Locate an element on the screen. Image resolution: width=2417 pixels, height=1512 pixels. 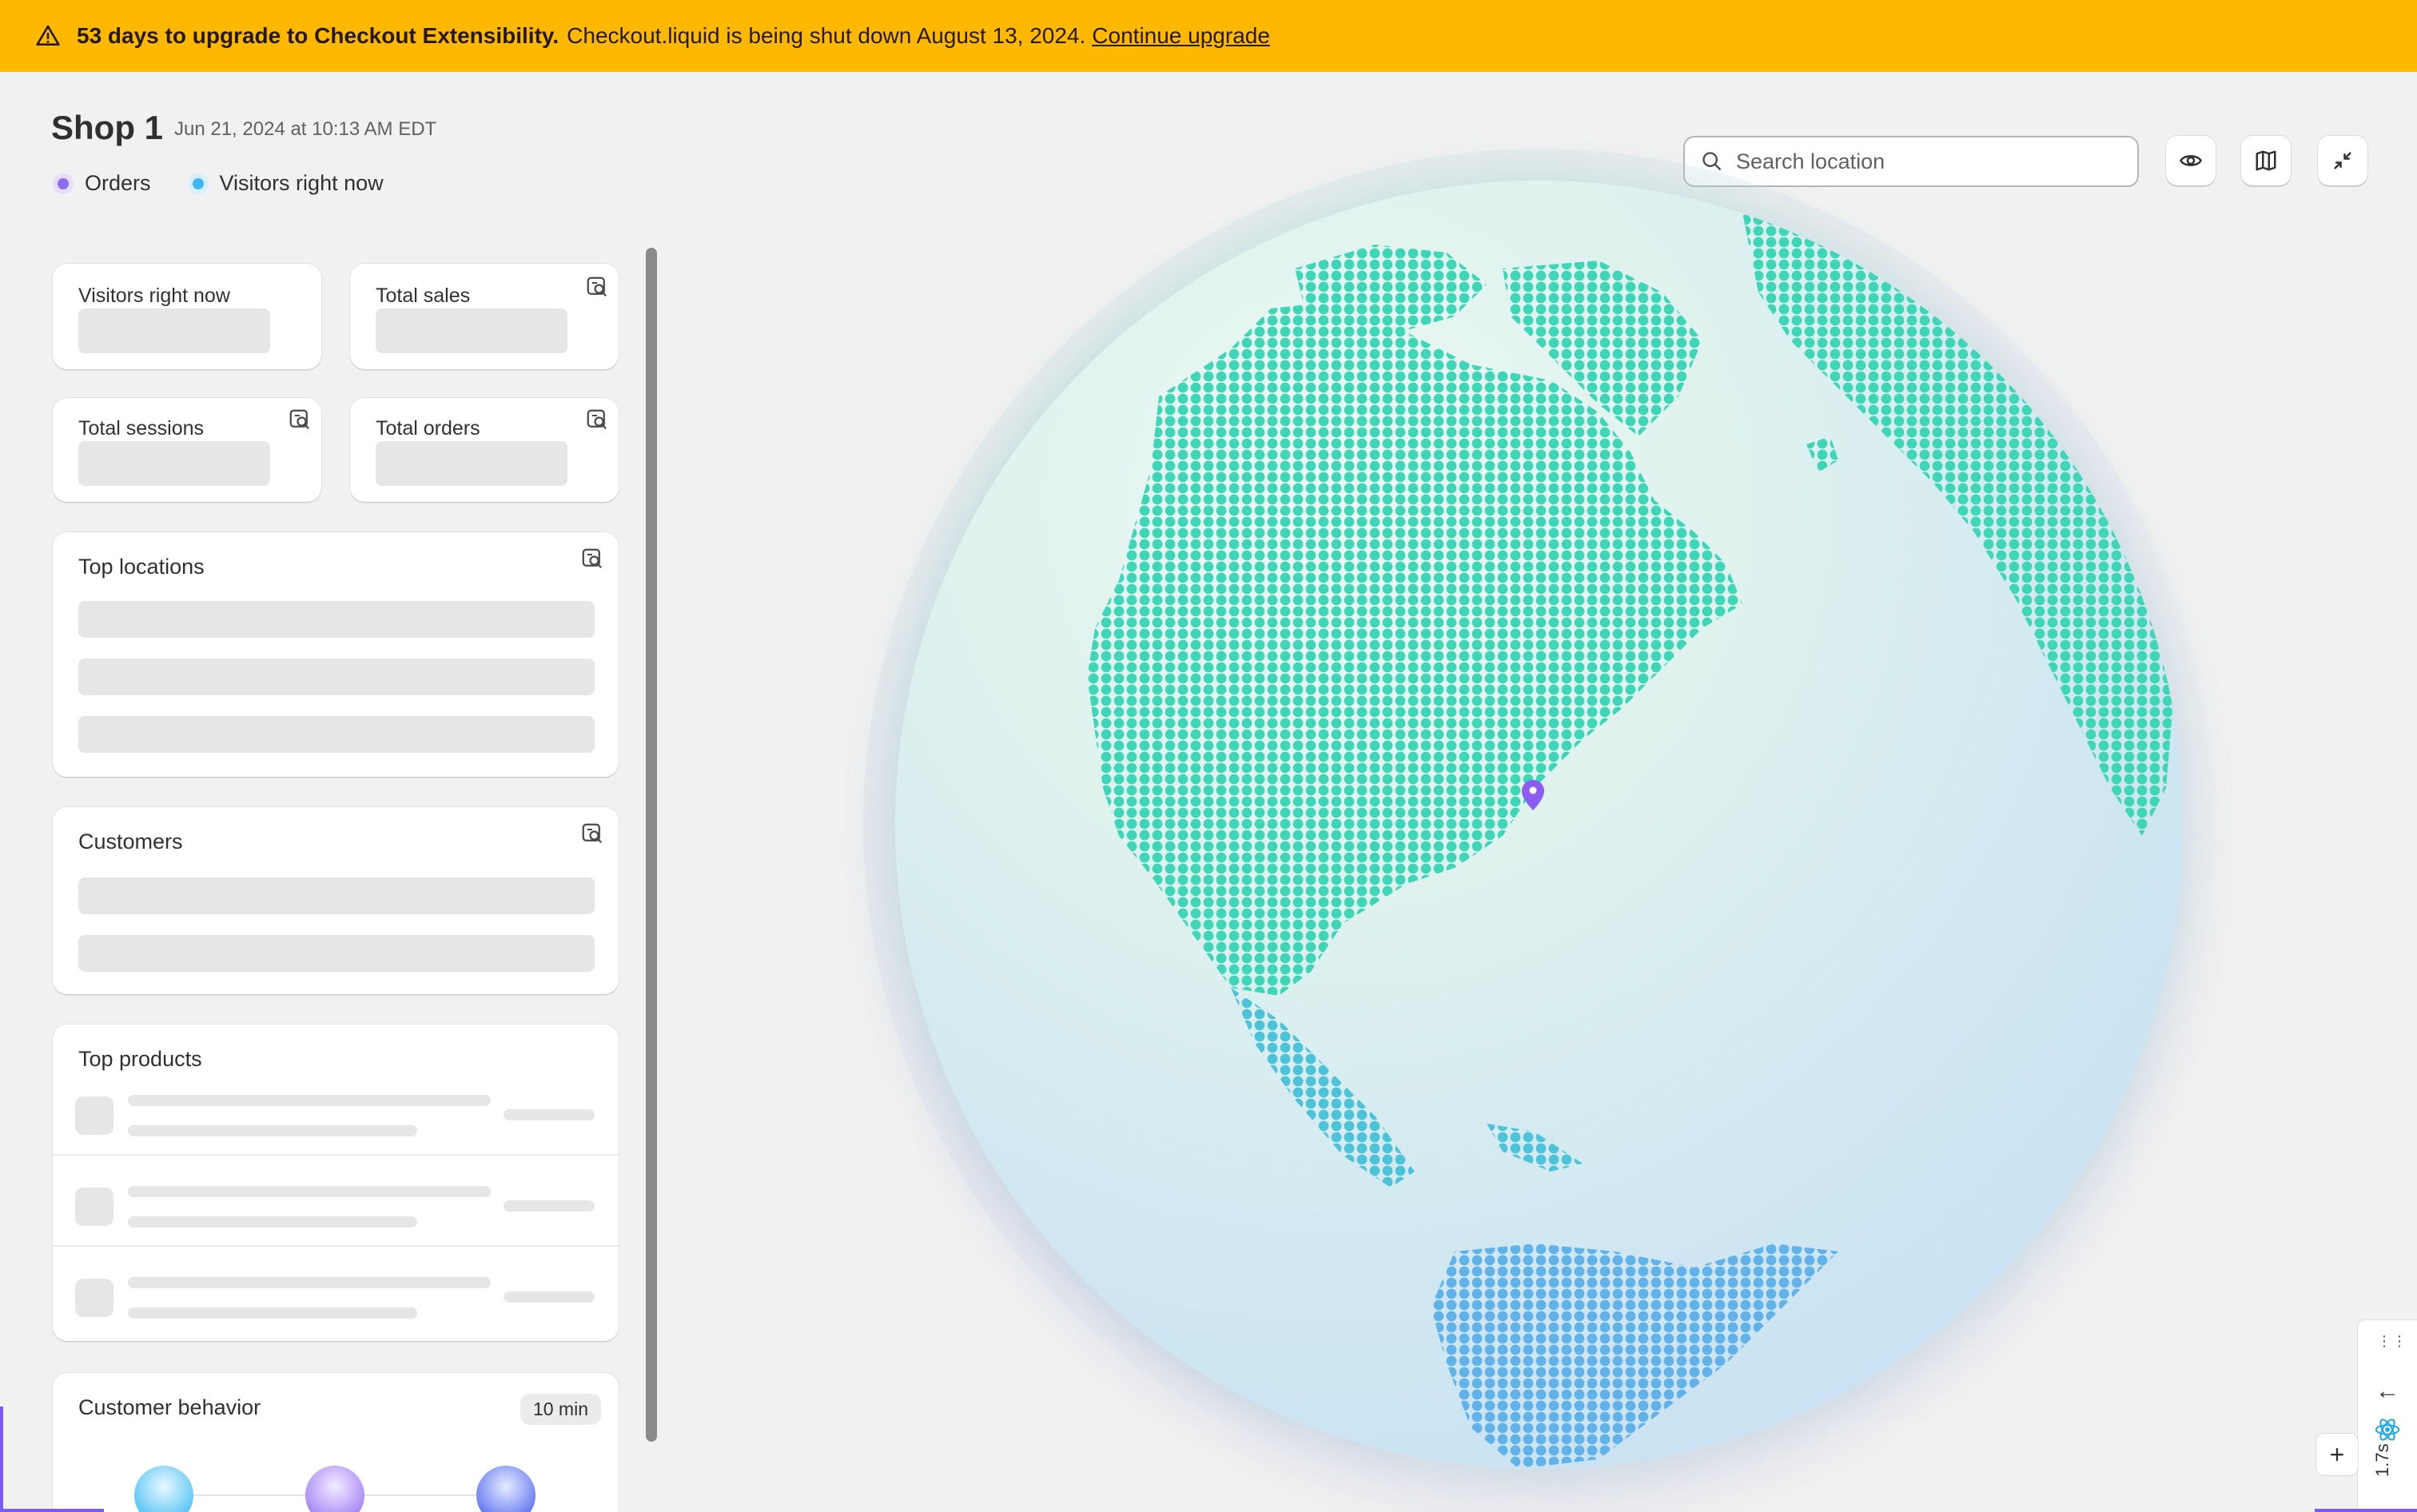
total-sales-skeleton is located at coordinates (471, 330).